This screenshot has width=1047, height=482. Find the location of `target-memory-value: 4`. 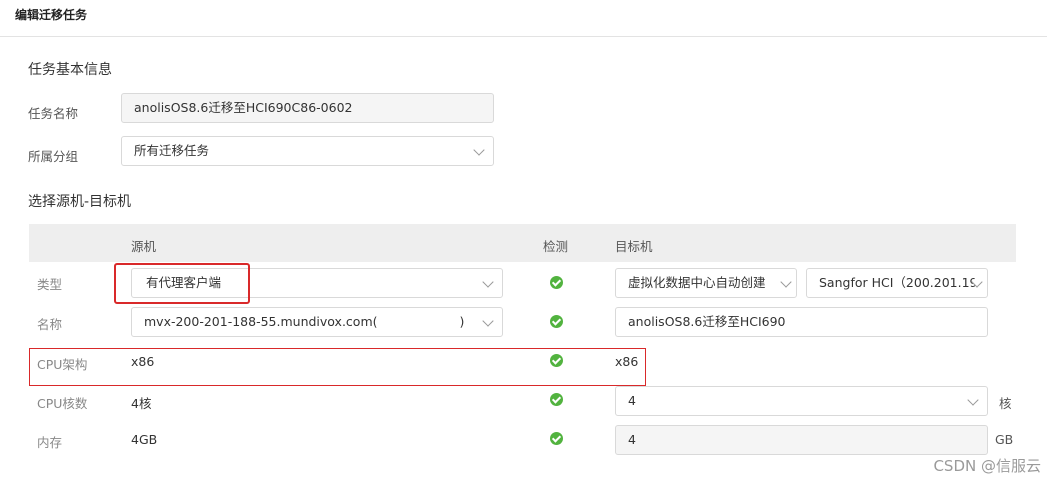

target-memory-value: 4 is located at coordinates (632, 439).